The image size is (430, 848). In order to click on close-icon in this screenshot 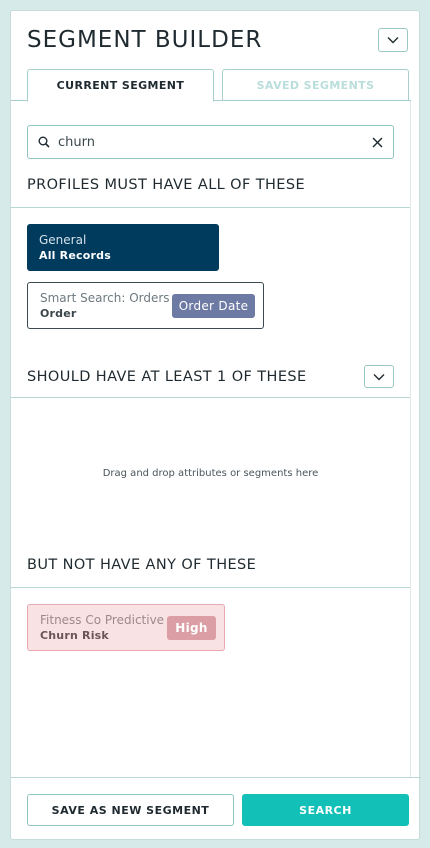, I will do `click(377, 142)`.